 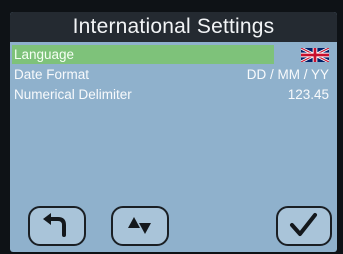 What do you see at coordinates (73, 94) in the screenshot?
I see `setting-label-numerical-delimiter: Numerical Delimiter` at bounding box center [73, 94].